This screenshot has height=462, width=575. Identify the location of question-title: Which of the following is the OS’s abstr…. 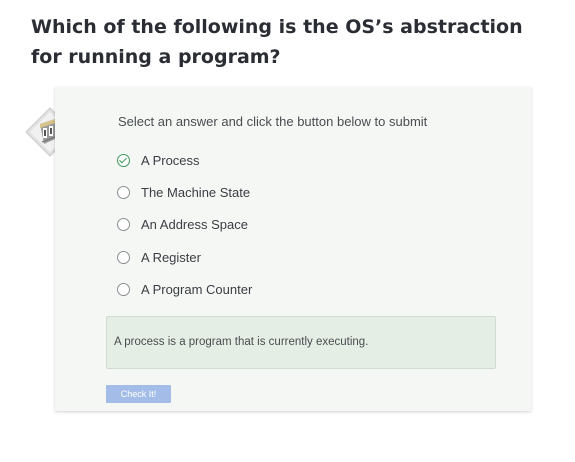
(277, 42).